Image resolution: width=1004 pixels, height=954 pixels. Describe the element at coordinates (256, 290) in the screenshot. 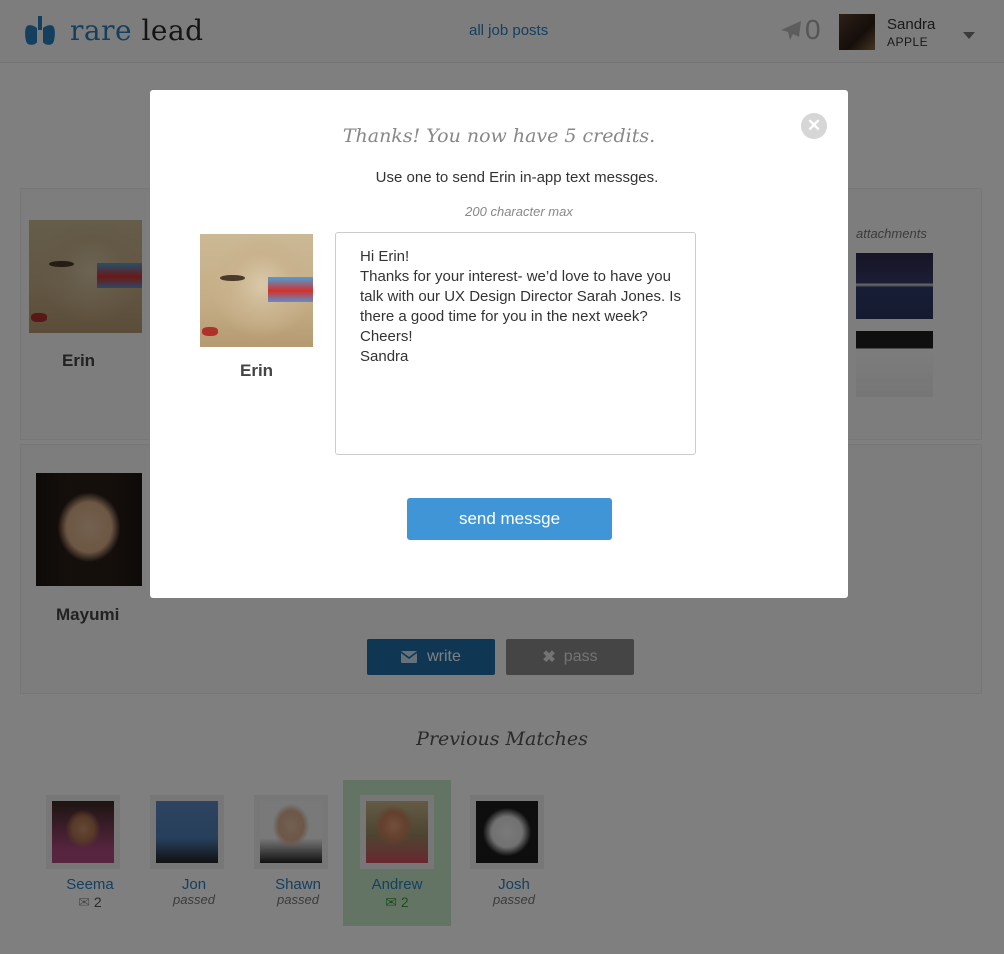

I see `recipient-photo` at that location.